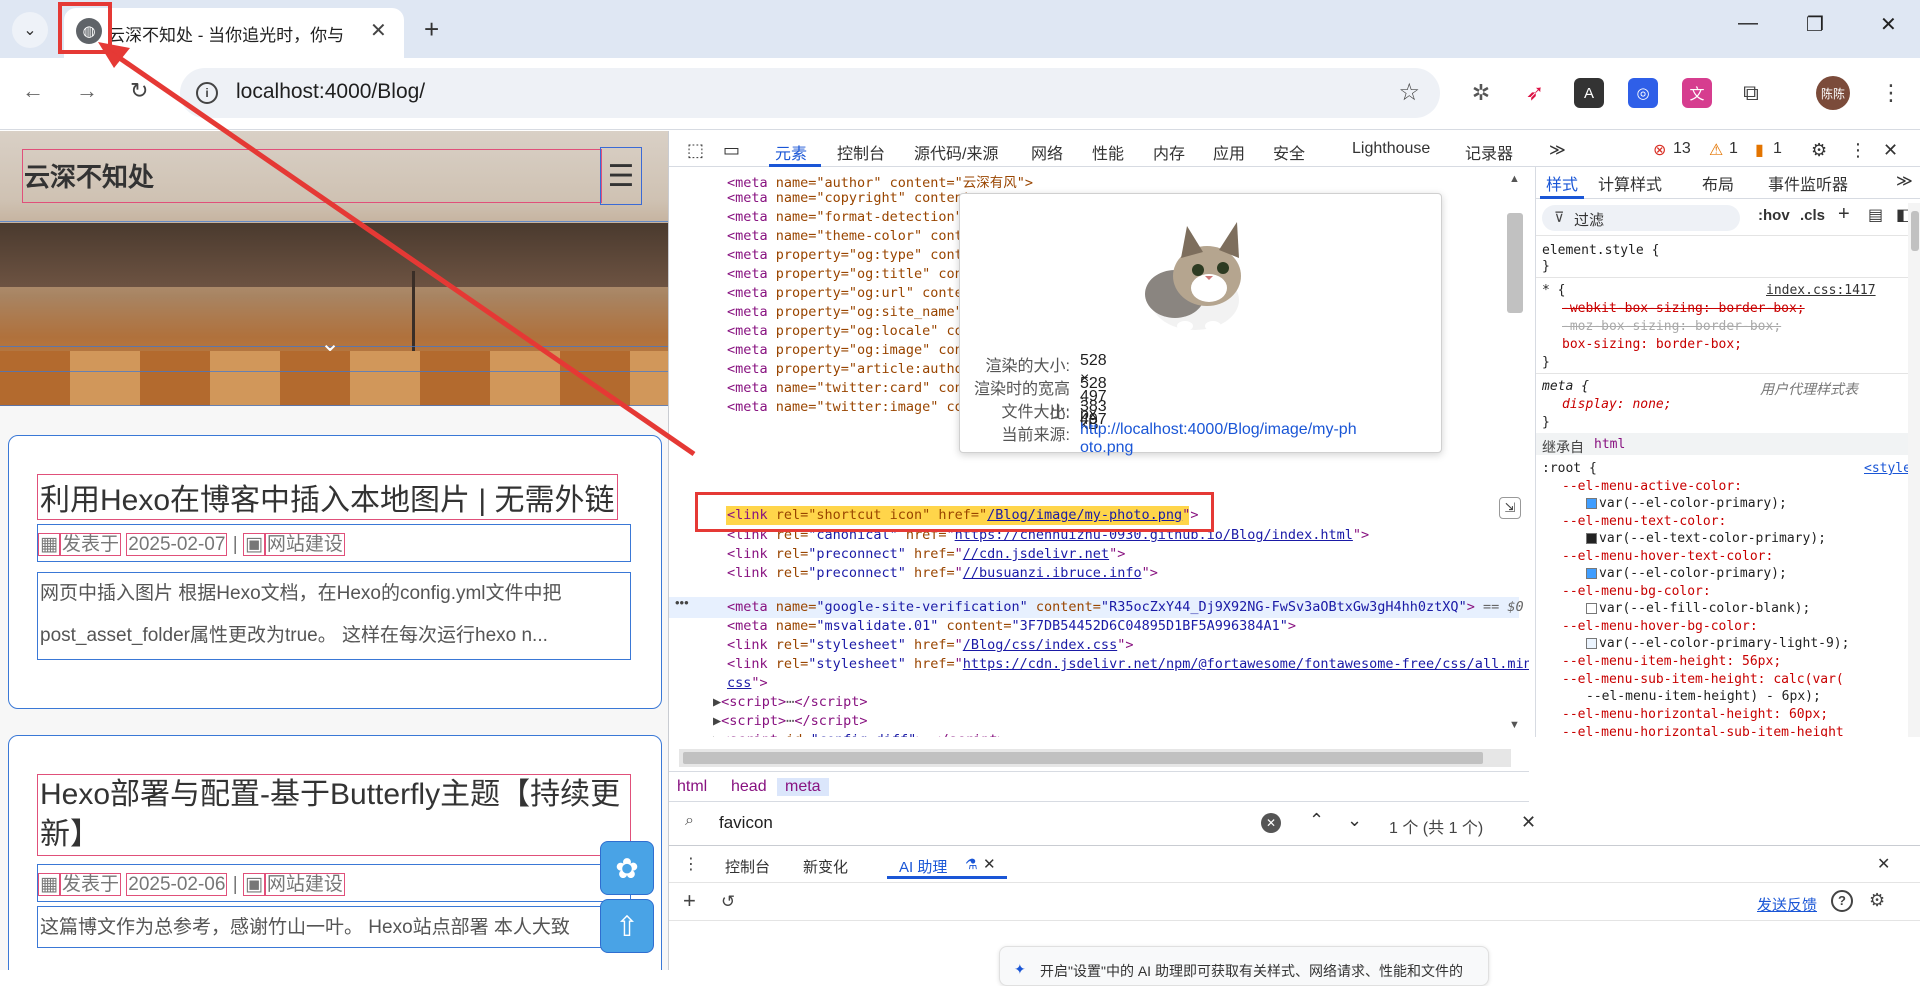 This screenshot has height=986, width=1920. What do you see at coordinates (1703, 679) in the screenshot?
I see `css-variable: --el-menu-sub-item-height: calc(var(` at bounding box center [1703, 679].